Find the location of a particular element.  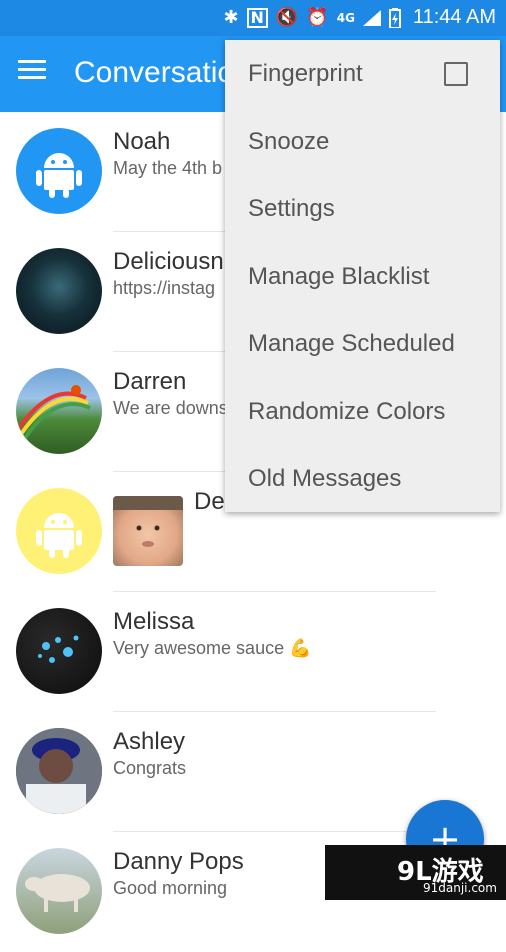

message-preview: https://instag is located at coordinates (164, 288).